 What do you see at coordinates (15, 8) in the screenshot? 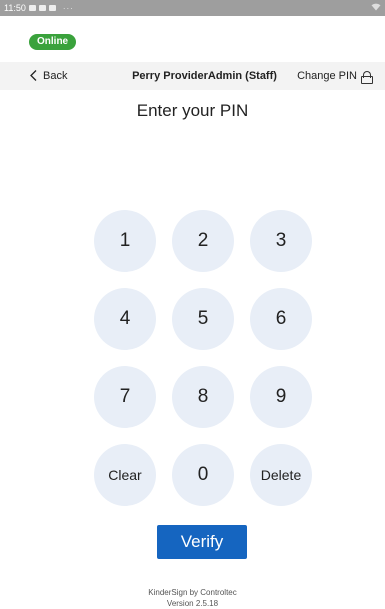
I see `status-time: 11:50` at bounding box center [15, 8].